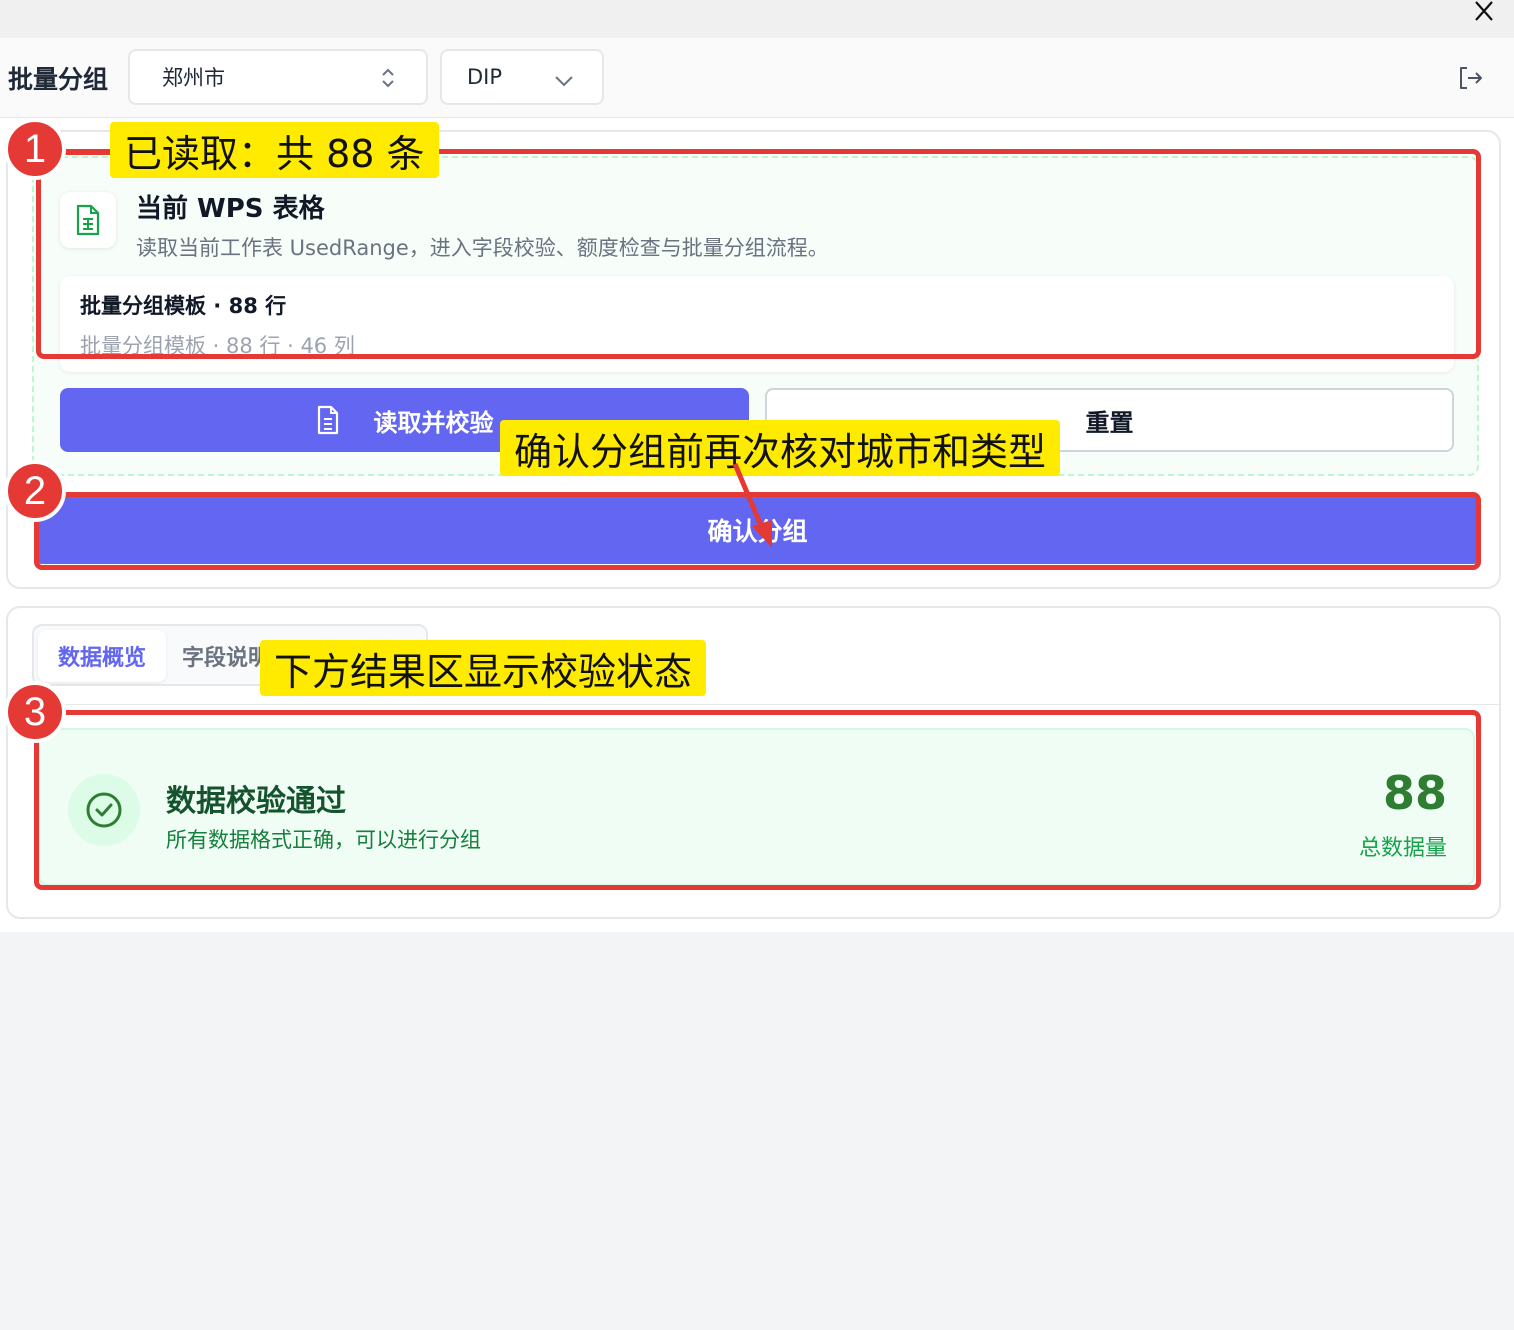  What do you see at coordinates (35, 712) in the screenshot?
I see `annotation-badge-3: 3` at bounding box center [35, 712].